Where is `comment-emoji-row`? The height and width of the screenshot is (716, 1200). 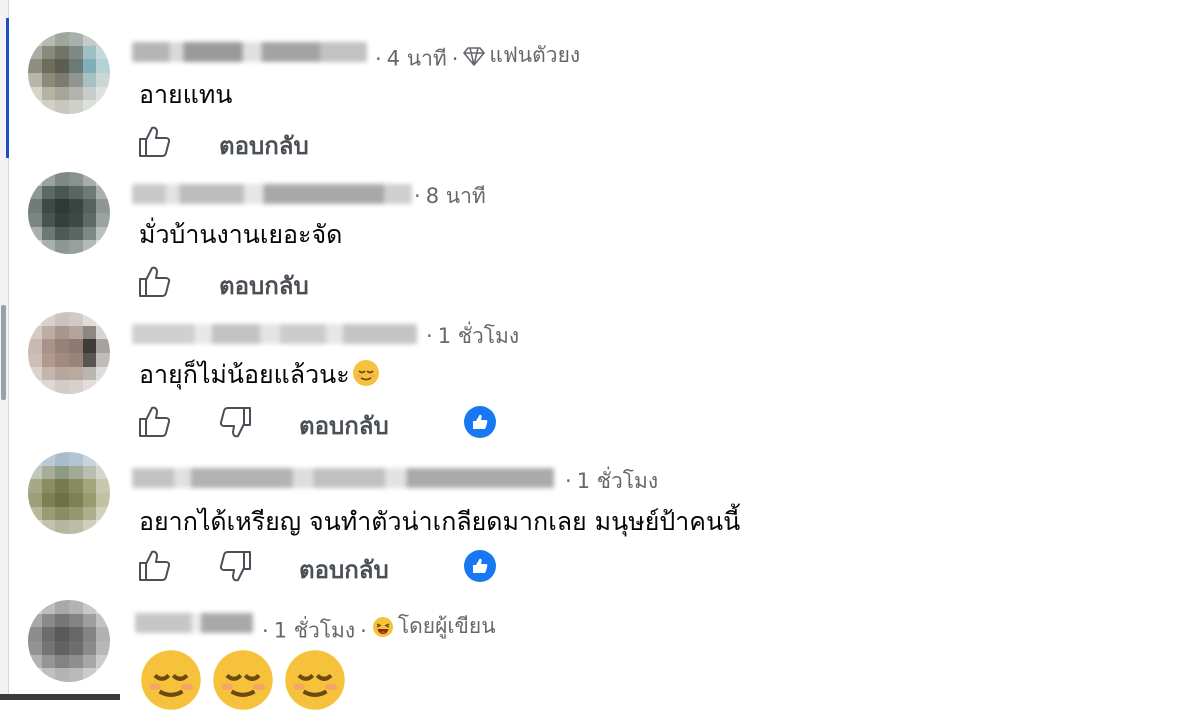 comment-emoji-row is located at coordinates (247, 682).